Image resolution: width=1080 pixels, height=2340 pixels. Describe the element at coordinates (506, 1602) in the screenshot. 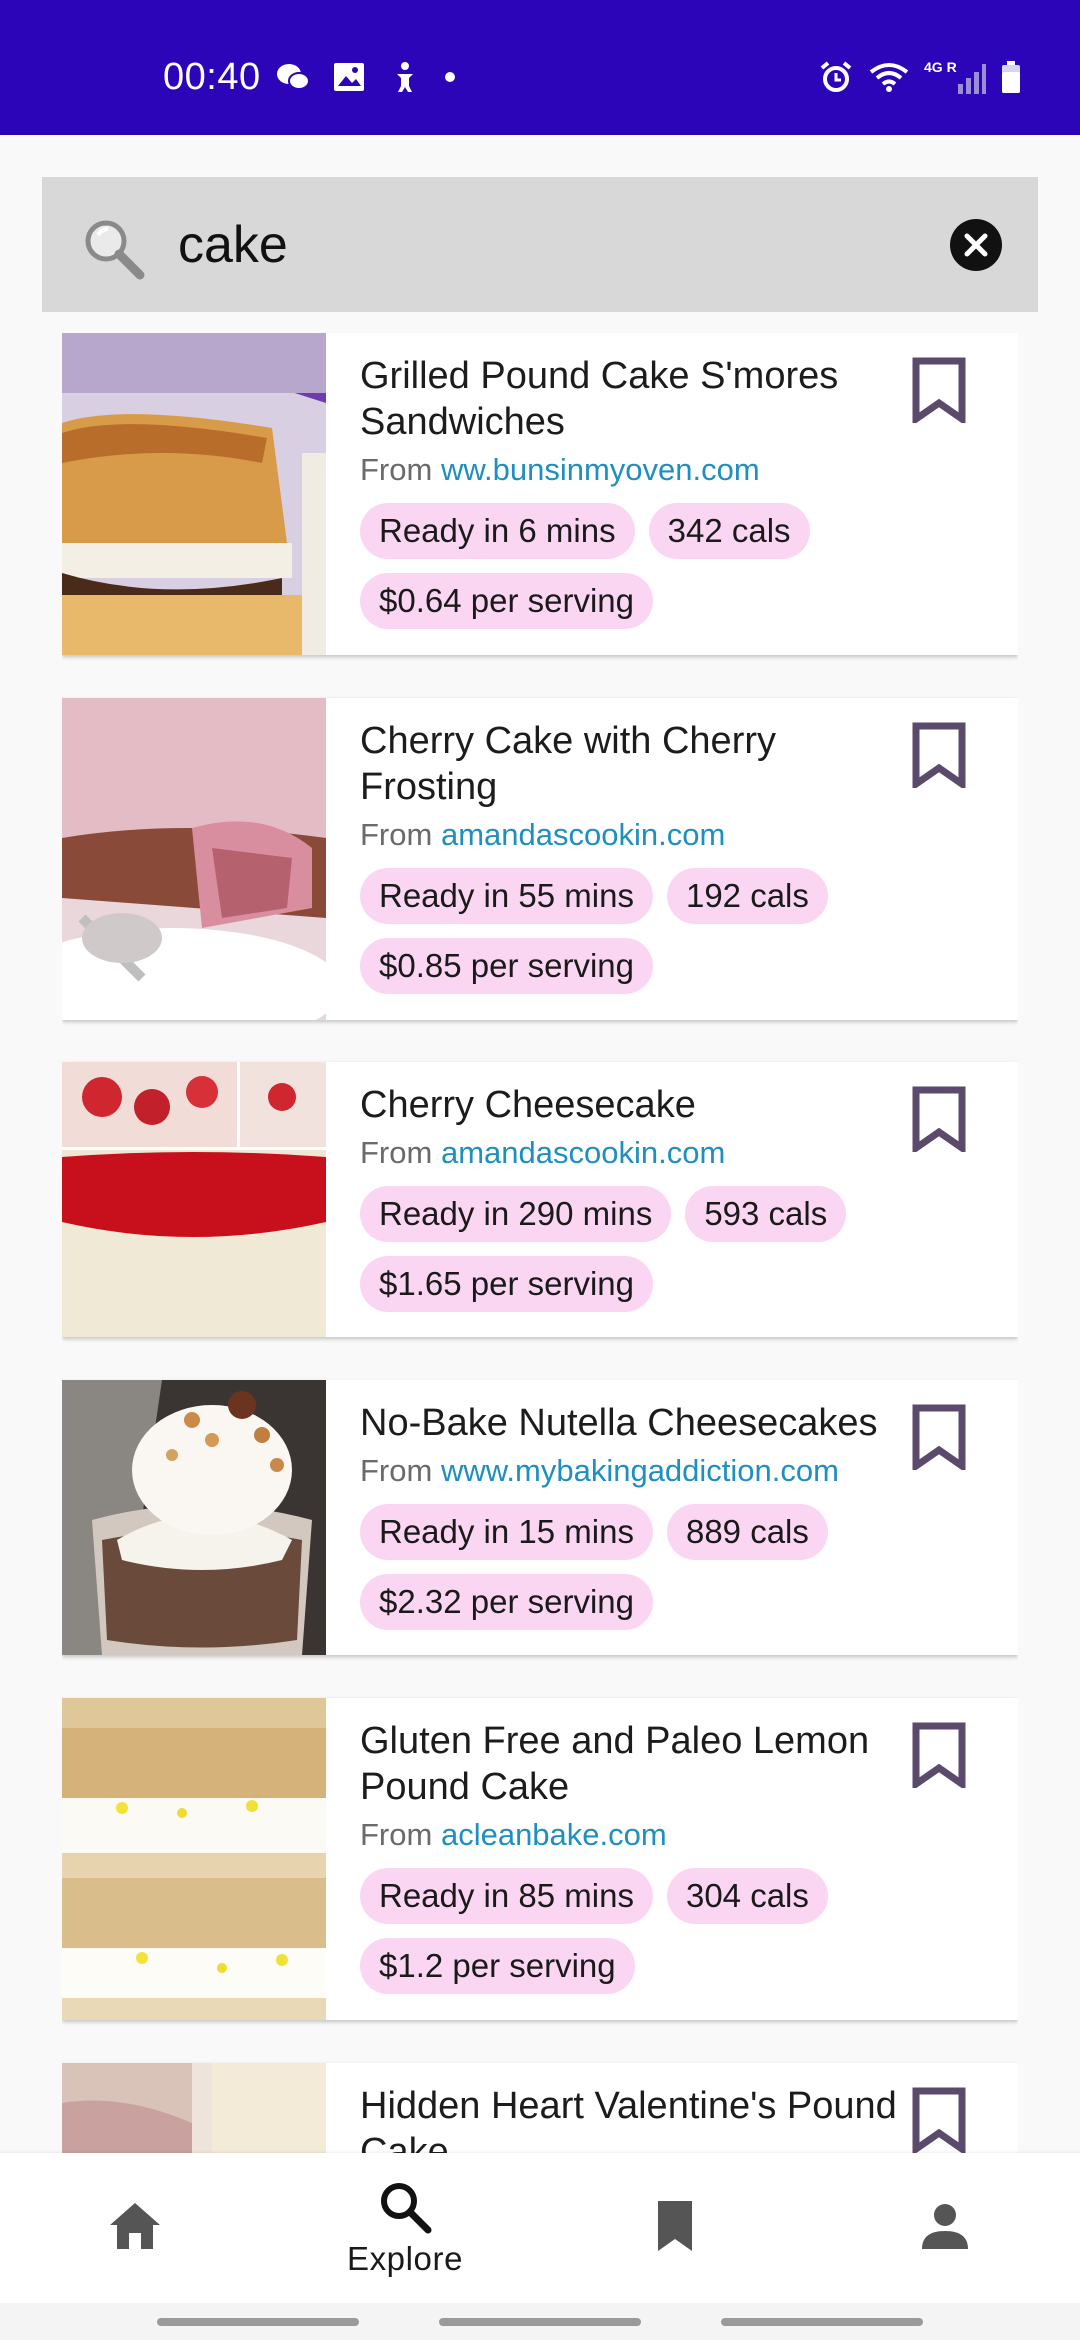

I see `price-chip: $2.32 per serving` at that location.